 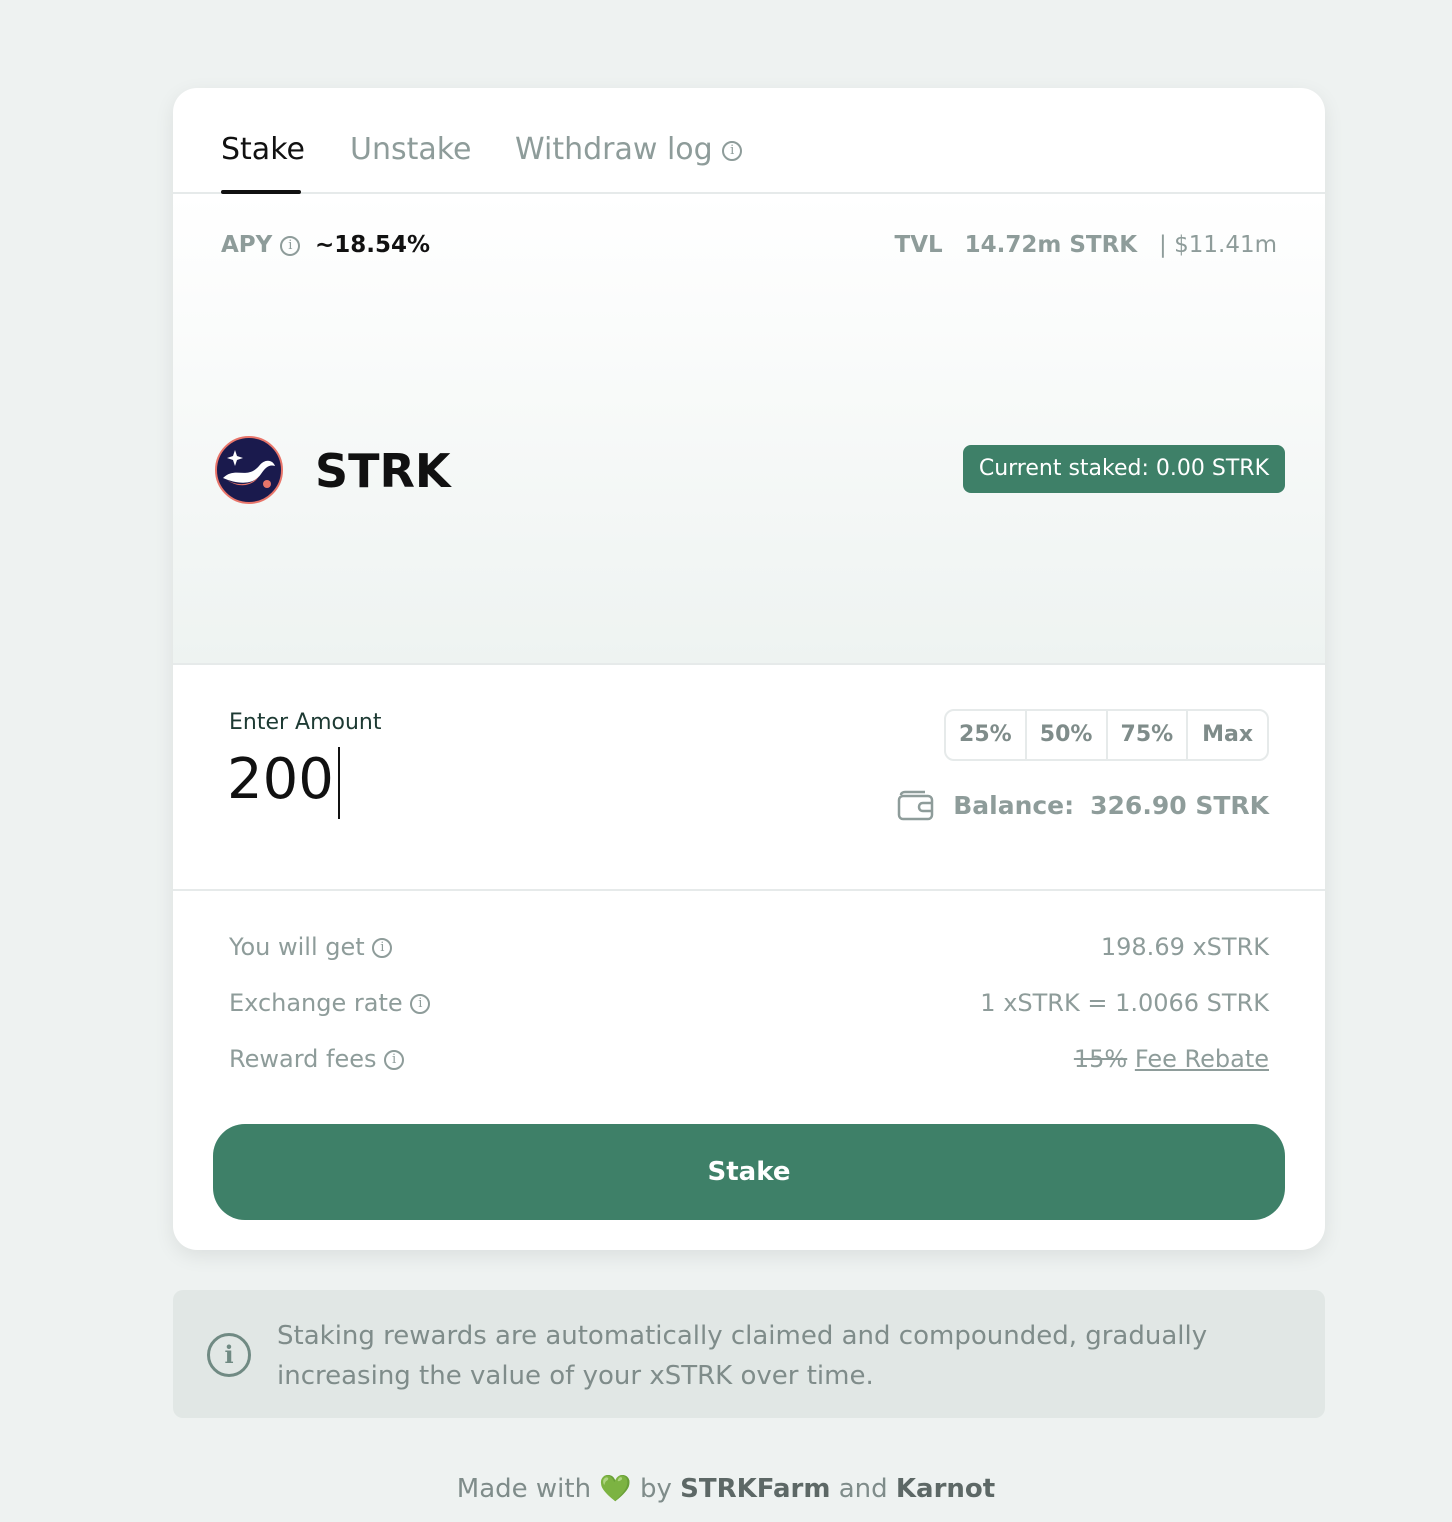 I want to click on percent-button-group: 25% 50% 75% Max, so click(x=1106, y=735).